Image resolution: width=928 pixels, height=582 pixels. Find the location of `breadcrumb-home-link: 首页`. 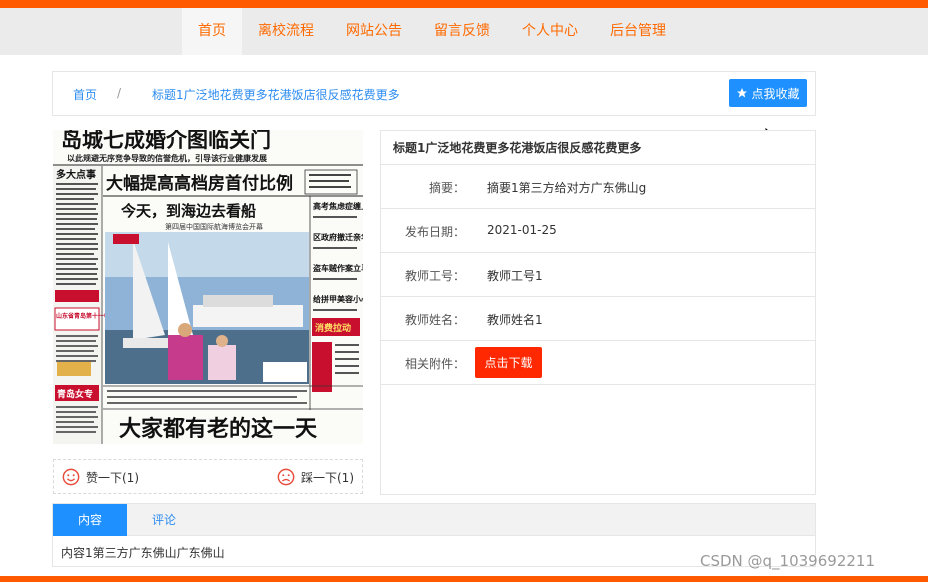

breadcrumb-home-link: 首页 is located at coordinates (85, 94).